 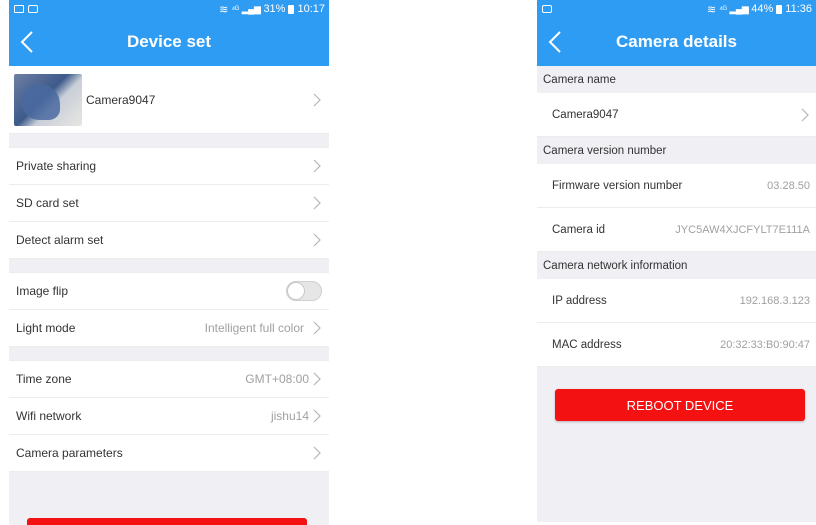 What do you see at coordinates (676, 301) in the screenshot?
I see `ip-address-row: IP address 192.168.3.123` at bounding box center [676, 301].